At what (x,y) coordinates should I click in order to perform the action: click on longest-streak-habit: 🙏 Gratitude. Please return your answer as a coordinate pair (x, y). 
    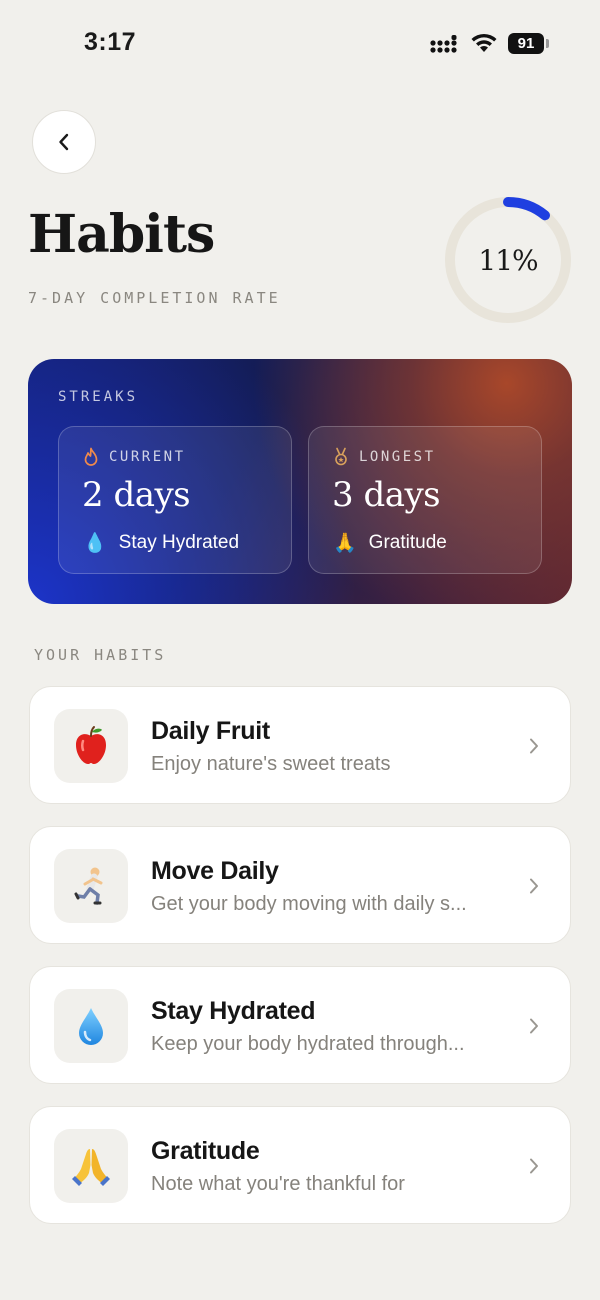
    Looking at the image, I should click on (390, 543).